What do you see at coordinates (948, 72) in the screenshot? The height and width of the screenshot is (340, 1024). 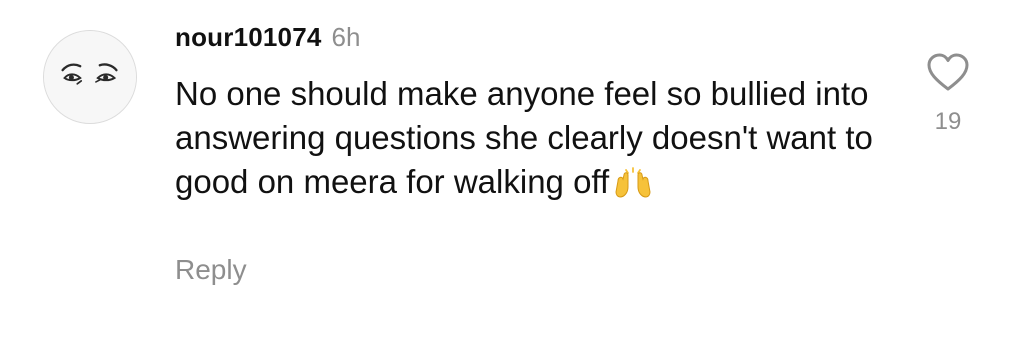 I see `heart-outline-icon` at bounding box center [948, 72].